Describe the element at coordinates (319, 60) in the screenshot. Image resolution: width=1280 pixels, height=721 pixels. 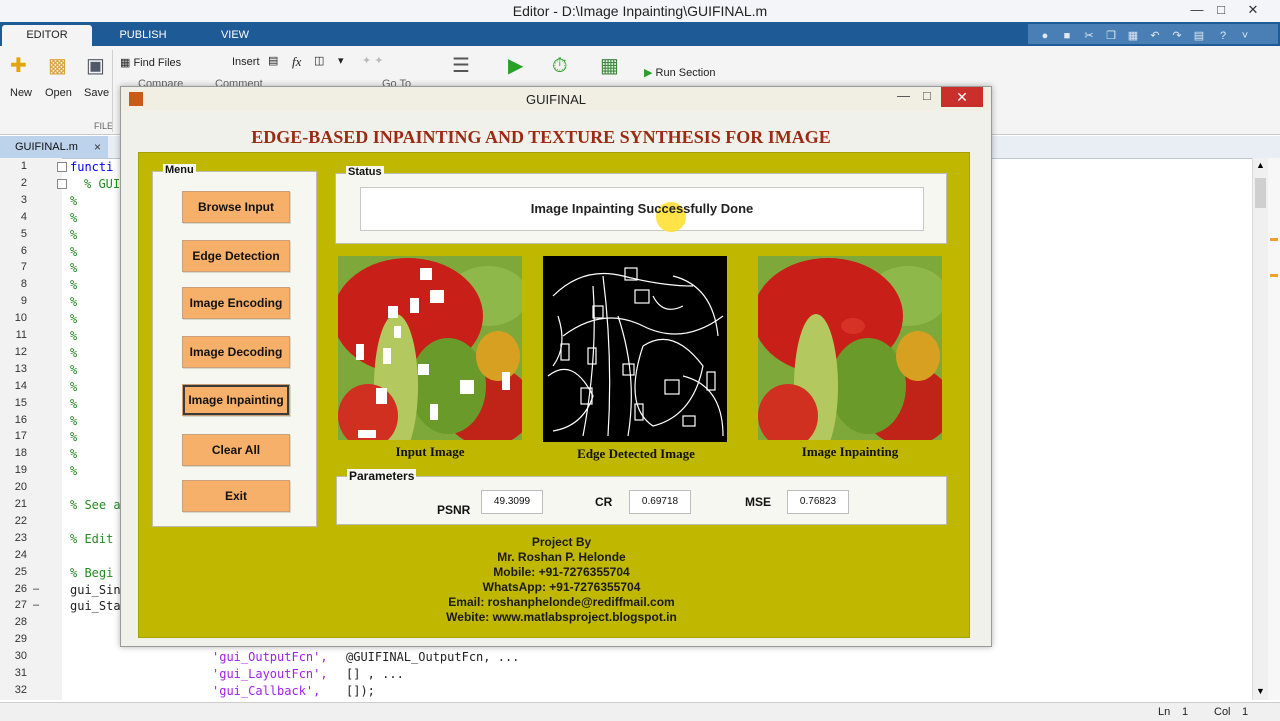
I see `toggle-icon: ◫` at that location.